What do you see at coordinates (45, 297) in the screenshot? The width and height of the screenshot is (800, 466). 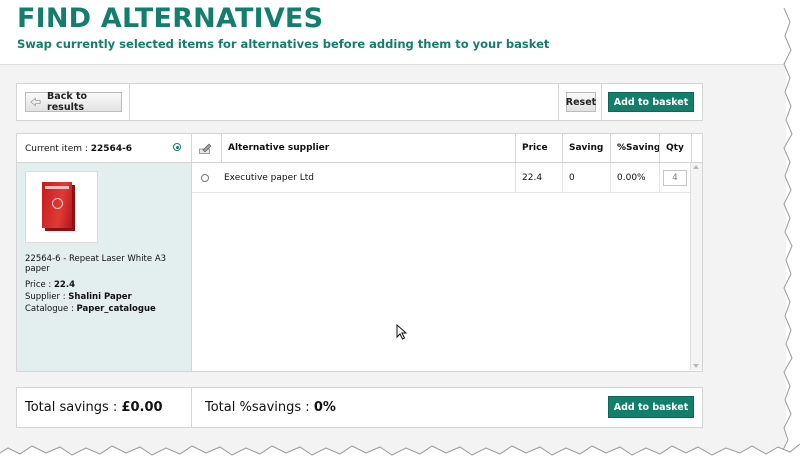 I see `supplier-label: Supplier :` at bounding box center [45, 297].